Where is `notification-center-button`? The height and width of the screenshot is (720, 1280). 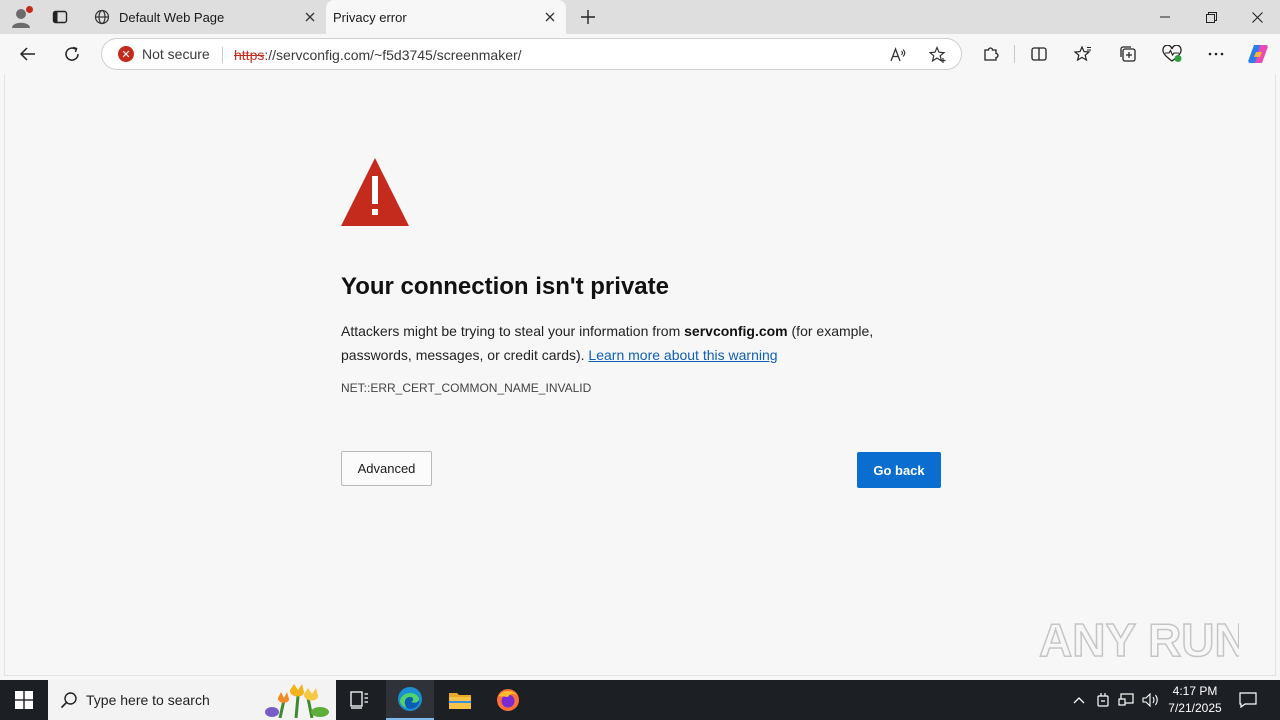 notification-center-button is located at coordinates (1248, 700).